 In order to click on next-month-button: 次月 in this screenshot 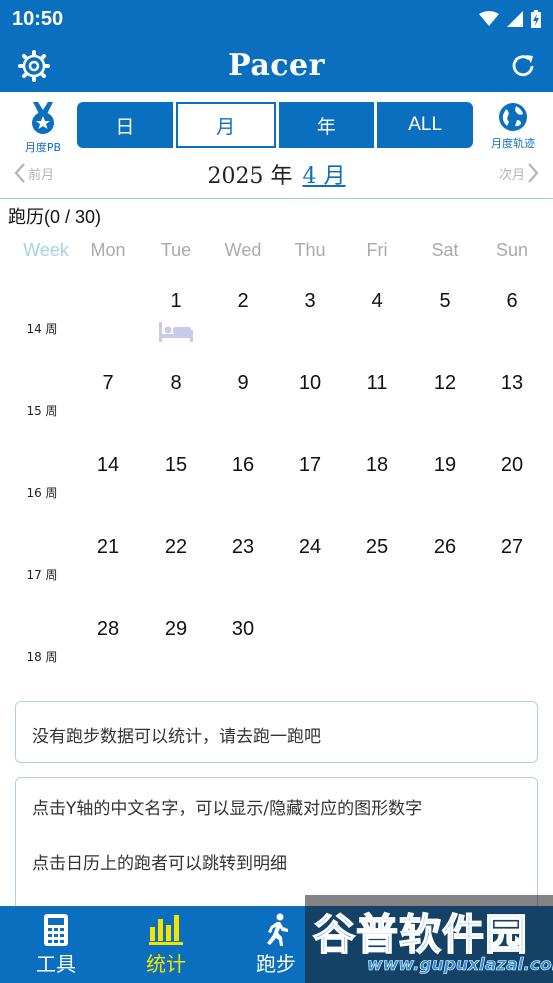, I will do `click(519, 173)`.